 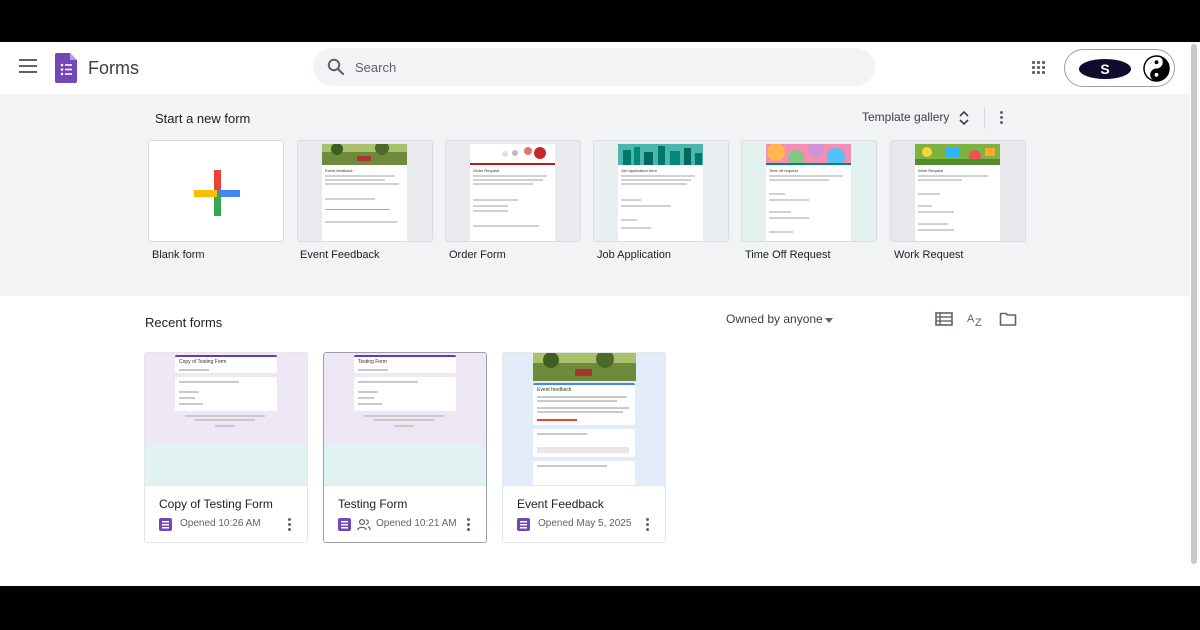 I want to click on preview-title: Order Request, so click(x=486, y=170).